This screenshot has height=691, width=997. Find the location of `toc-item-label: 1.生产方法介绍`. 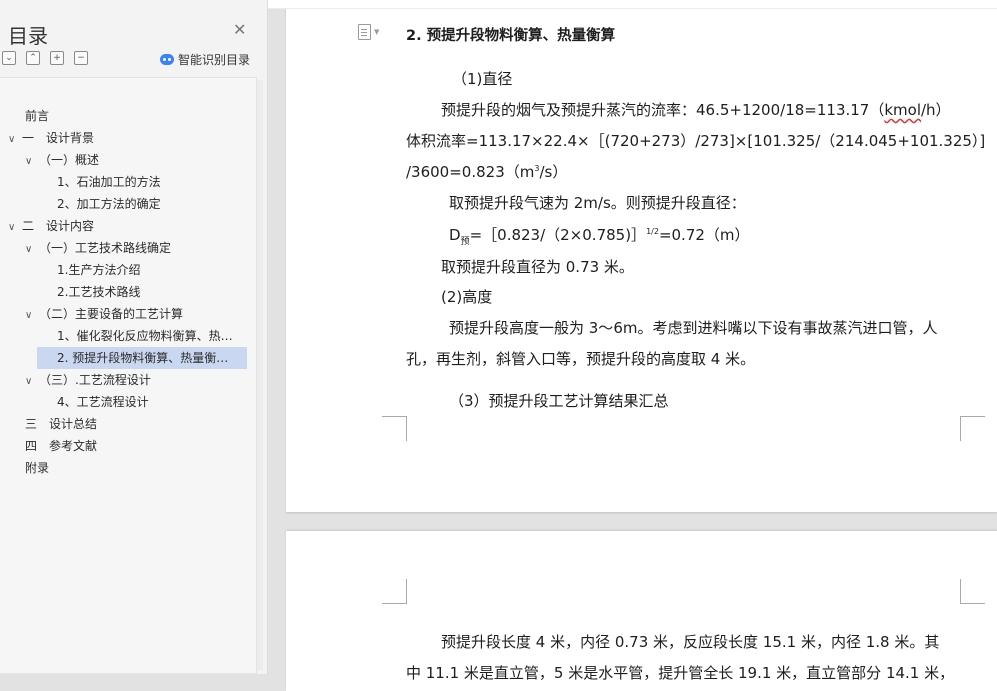

toc-item-label: 1.生产方法介绍 is located at coordinates (99, 270).